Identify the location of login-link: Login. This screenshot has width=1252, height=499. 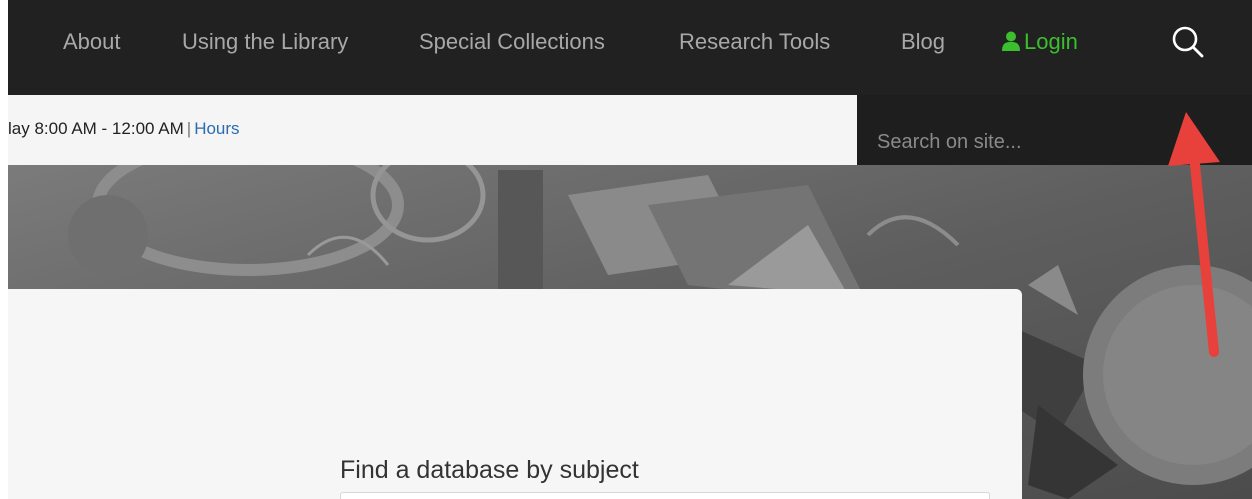
(1040, 42).